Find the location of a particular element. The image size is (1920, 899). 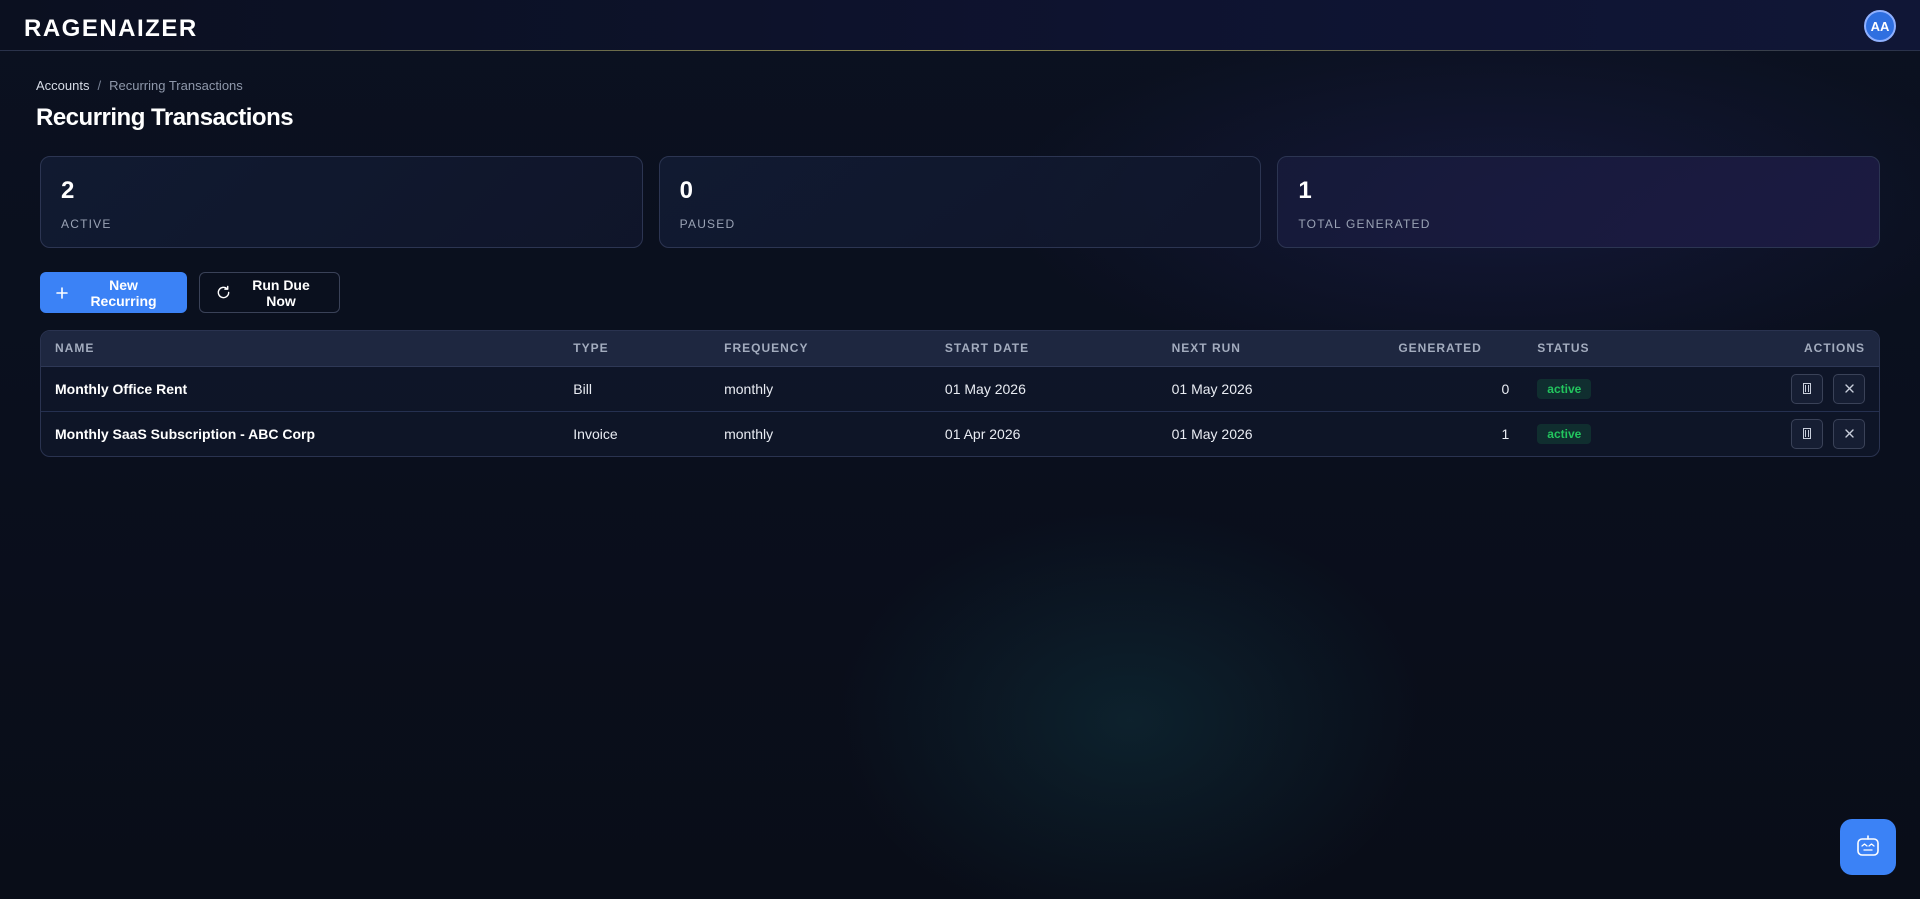

column-header-name: NAME is located at coordinates (300, 349).